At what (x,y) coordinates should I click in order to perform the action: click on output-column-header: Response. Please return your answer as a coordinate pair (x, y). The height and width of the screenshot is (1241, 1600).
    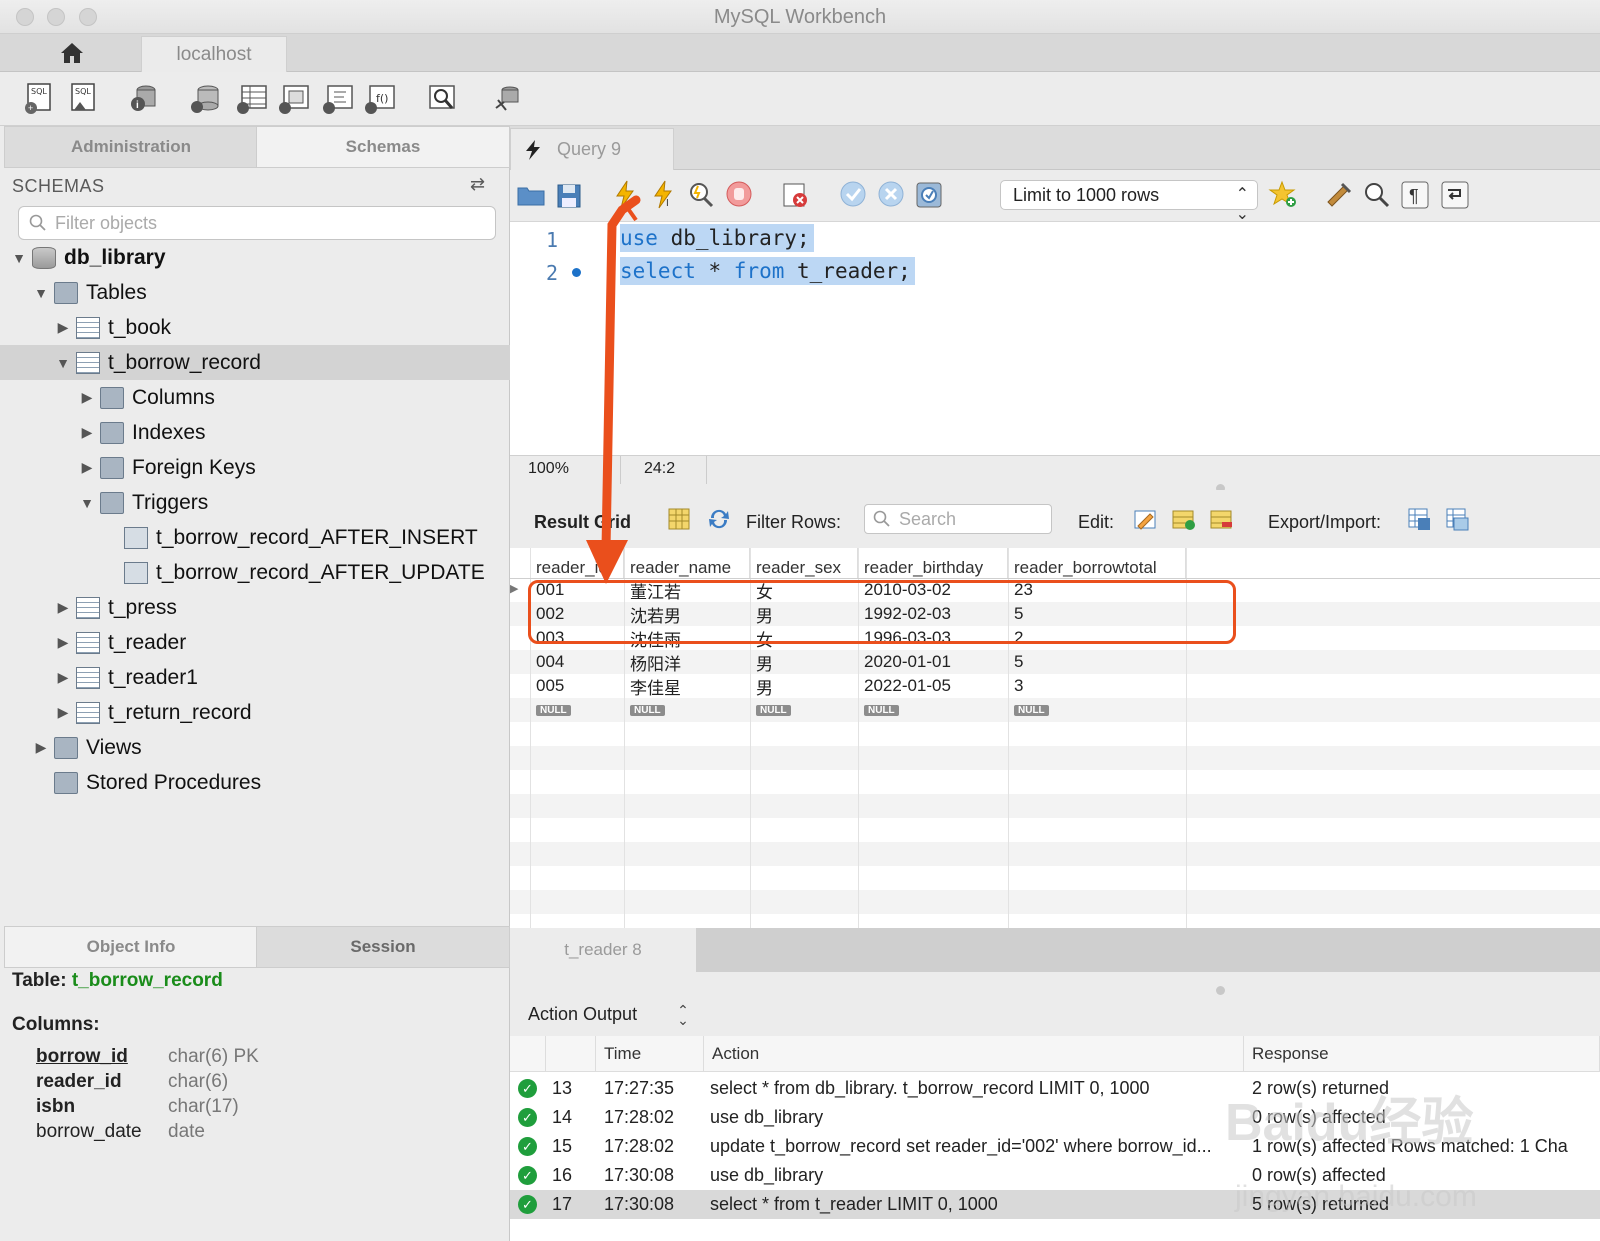
    Looking at the image, I should click on (1422, 1054).